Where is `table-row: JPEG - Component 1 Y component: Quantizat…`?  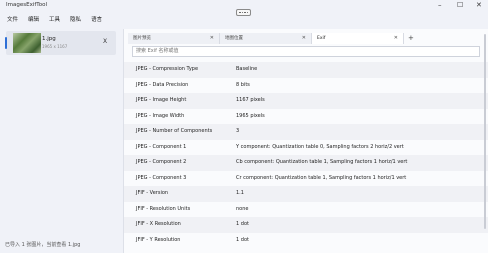 table-row: JPEG - Component 1 Y component: Quantizat… is located at coordinates (306, 148).